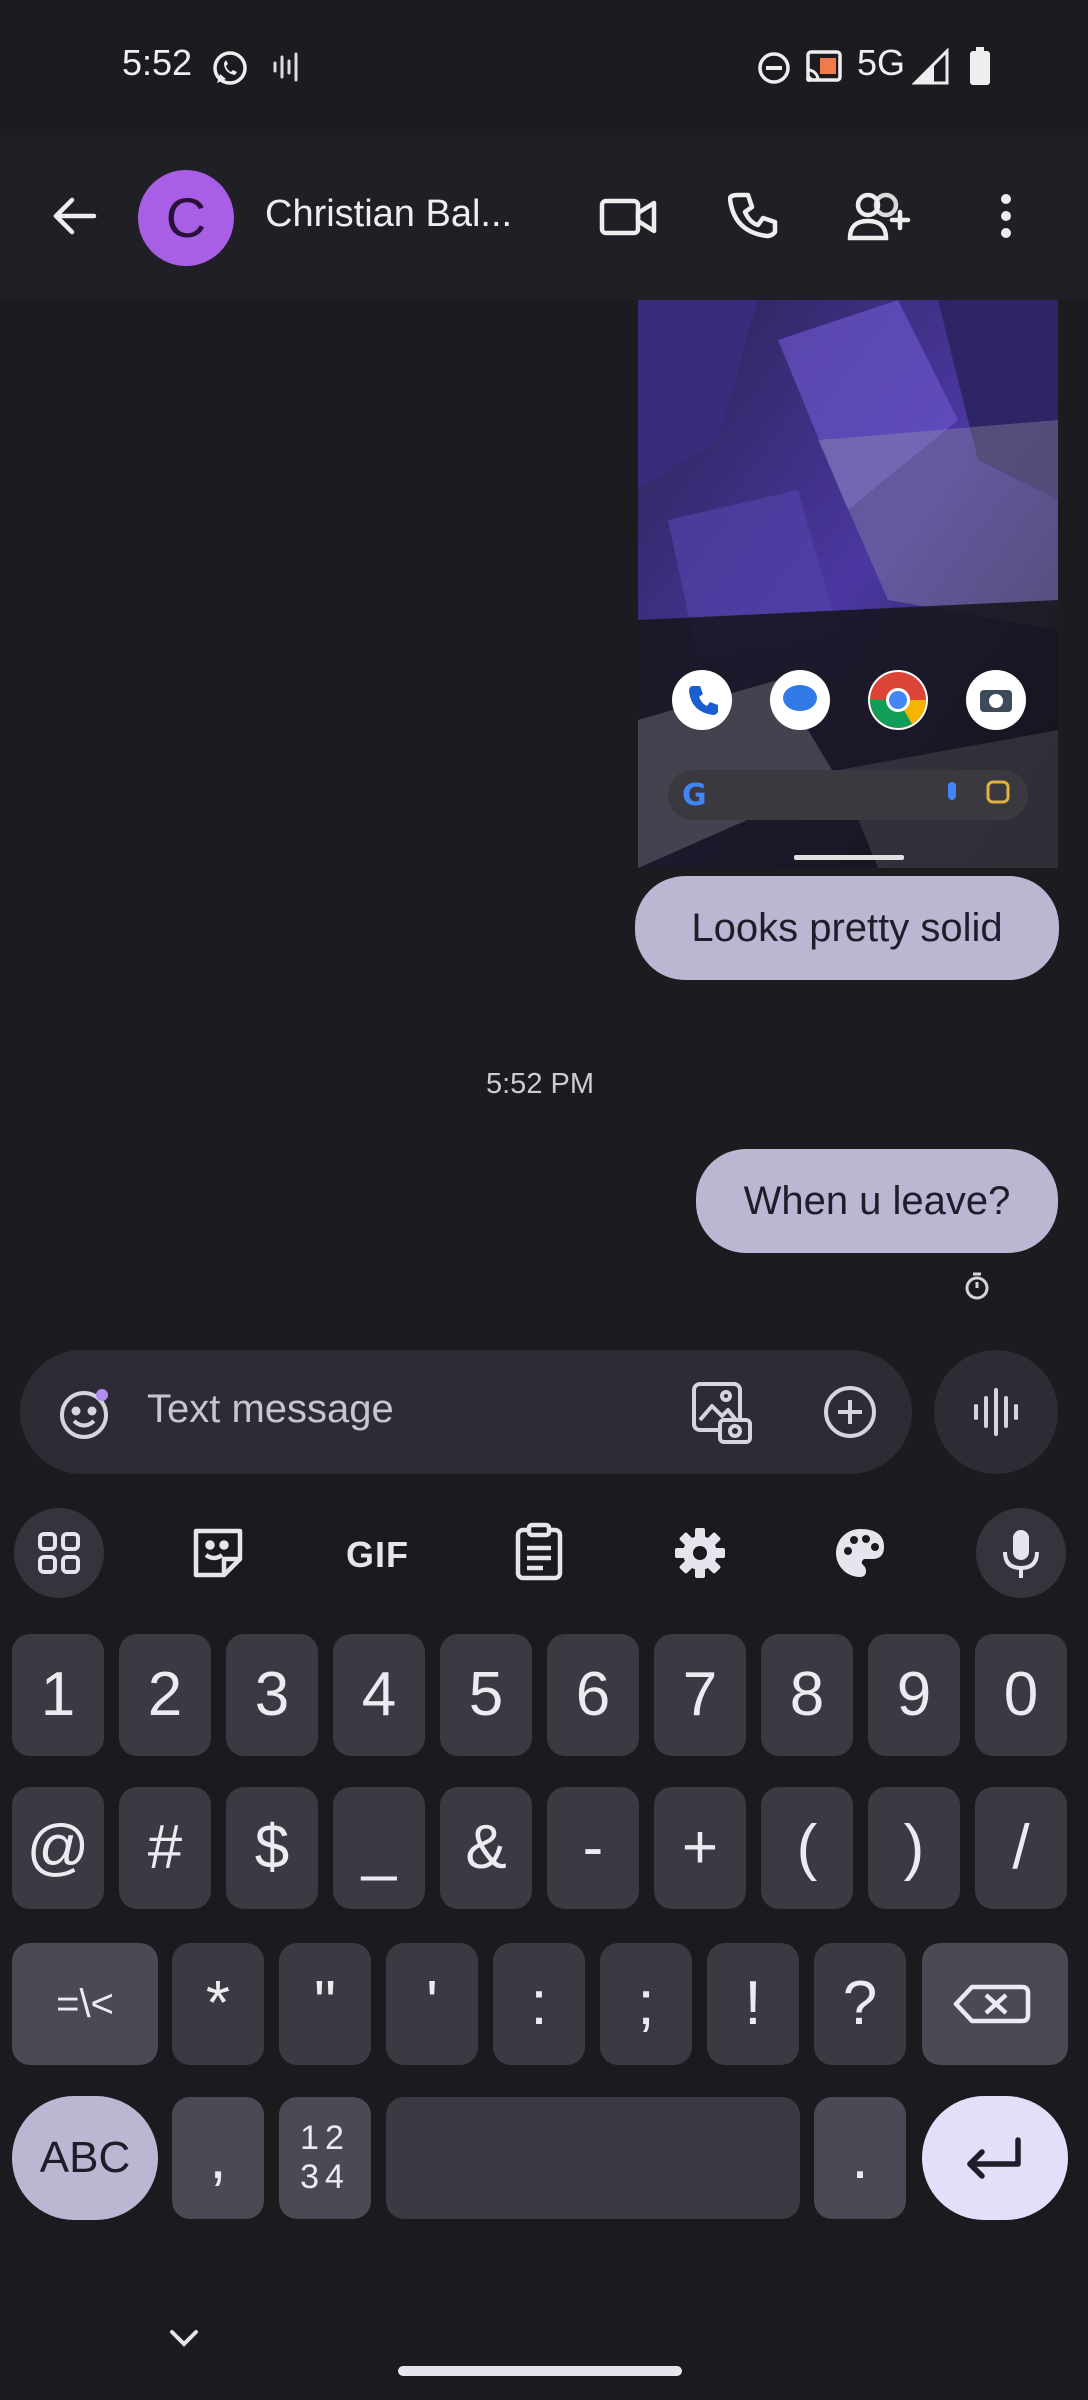  Describe the element at coordinates (377, 1555) in the screenshot. I see `gif-button: GIF` at that location.